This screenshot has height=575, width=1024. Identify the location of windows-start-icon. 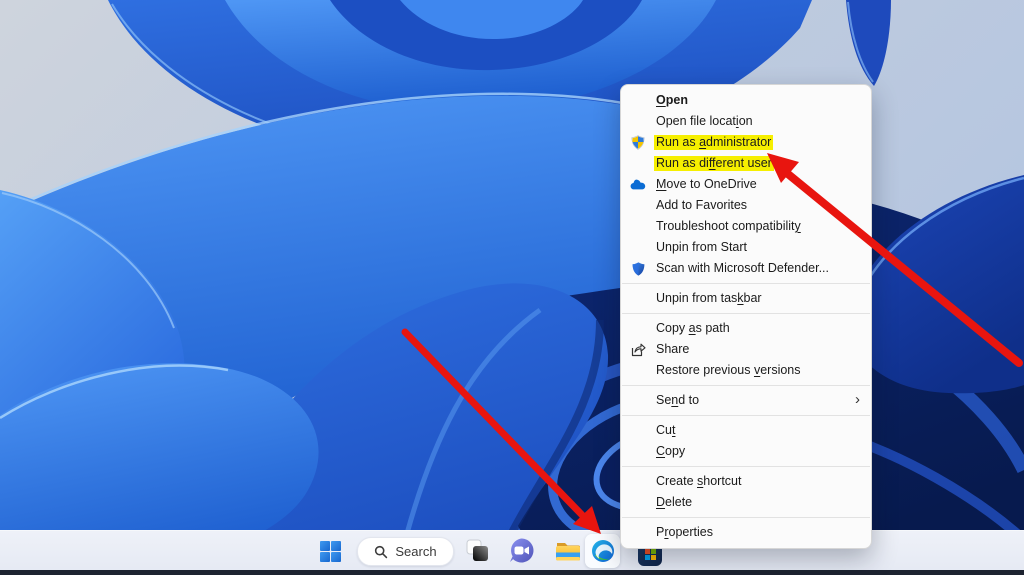
(330, 551).